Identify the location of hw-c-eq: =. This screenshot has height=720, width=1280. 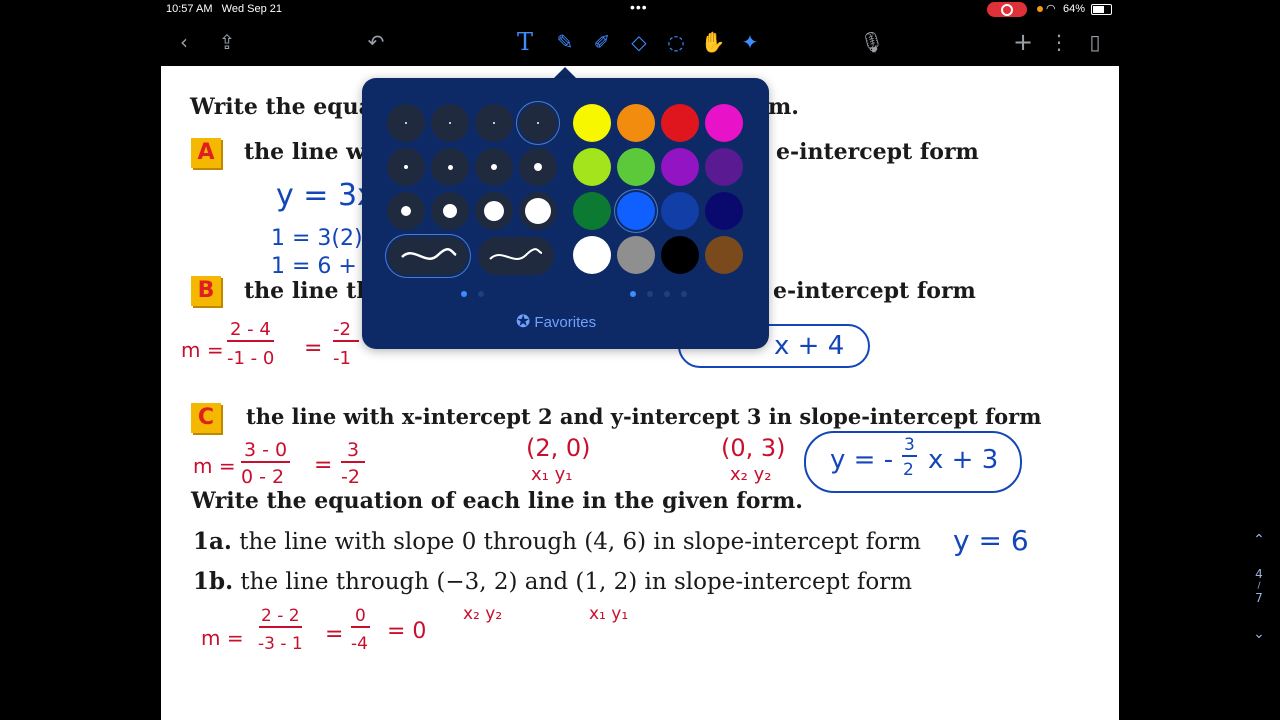
(323, 465).